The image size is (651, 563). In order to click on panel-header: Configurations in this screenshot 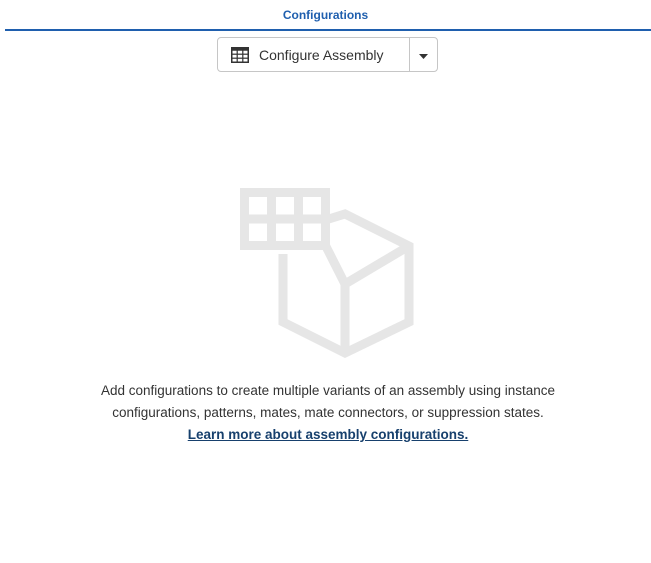, I will do `click(325, 15)`.